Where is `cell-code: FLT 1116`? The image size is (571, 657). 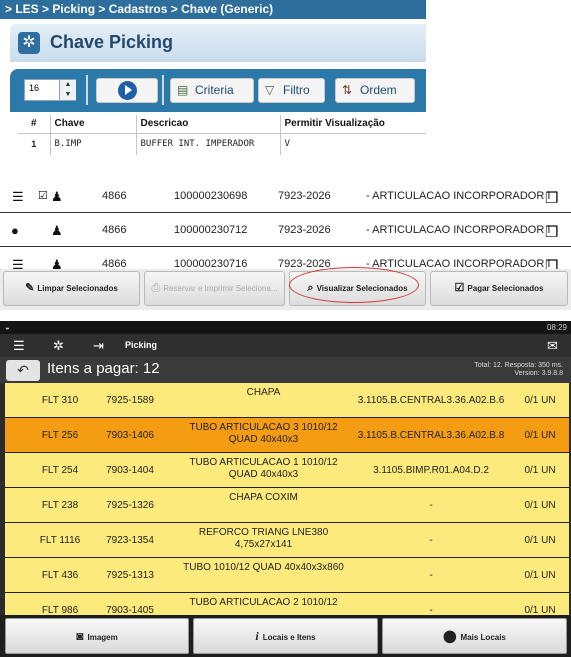
cell-code: FLT 1116 is located at coordinates (60, 540).